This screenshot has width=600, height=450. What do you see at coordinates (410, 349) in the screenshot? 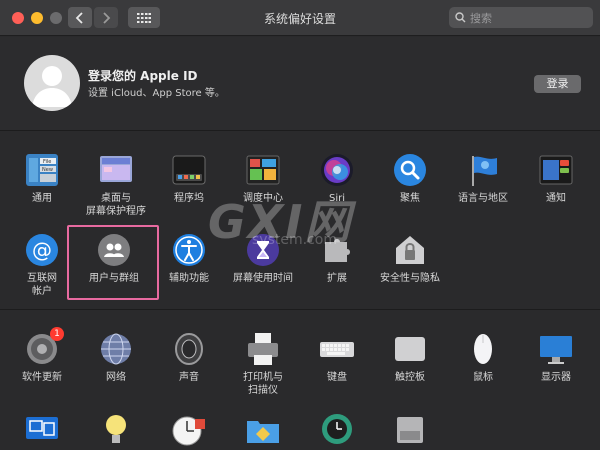
I see `trackpad-icon` at bounding box center [410, 349].